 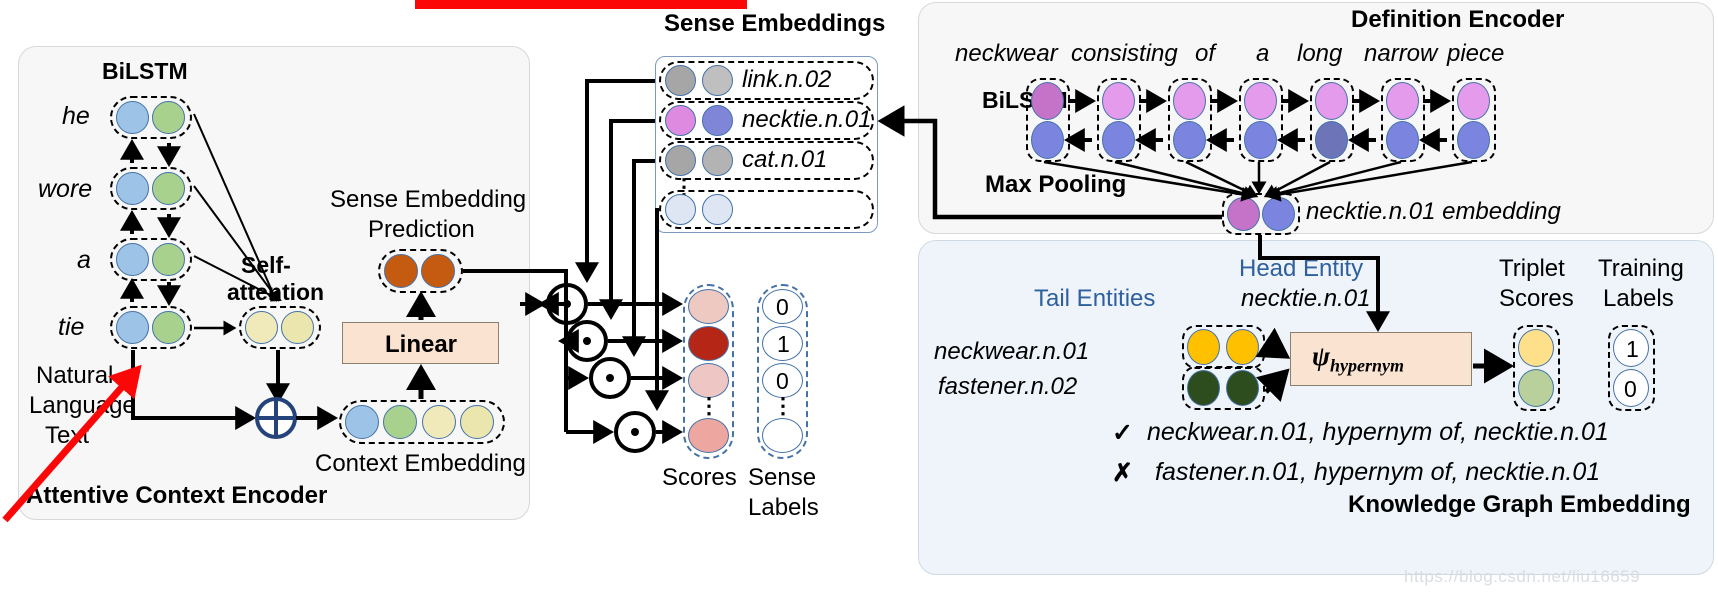 I want to click on psi-subscript: hypernym, so click(x=1367, y=365).